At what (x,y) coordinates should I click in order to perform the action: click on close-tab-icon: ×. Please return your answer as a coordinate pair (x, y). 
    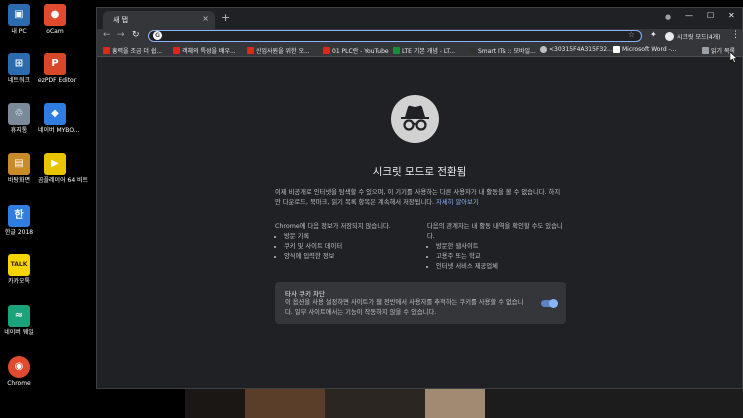
    Looking at the image, I should click on (205, 18).